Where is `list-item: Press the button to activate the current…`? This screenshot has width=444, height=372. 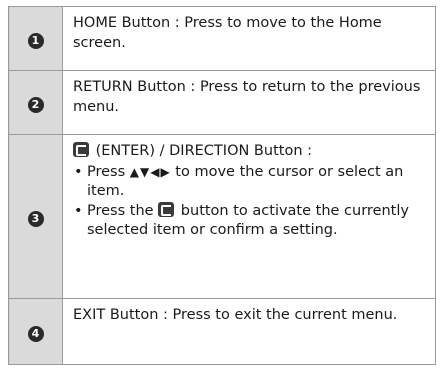
list-item: Press the button to activate the current… is located at coordinates (249, 221).